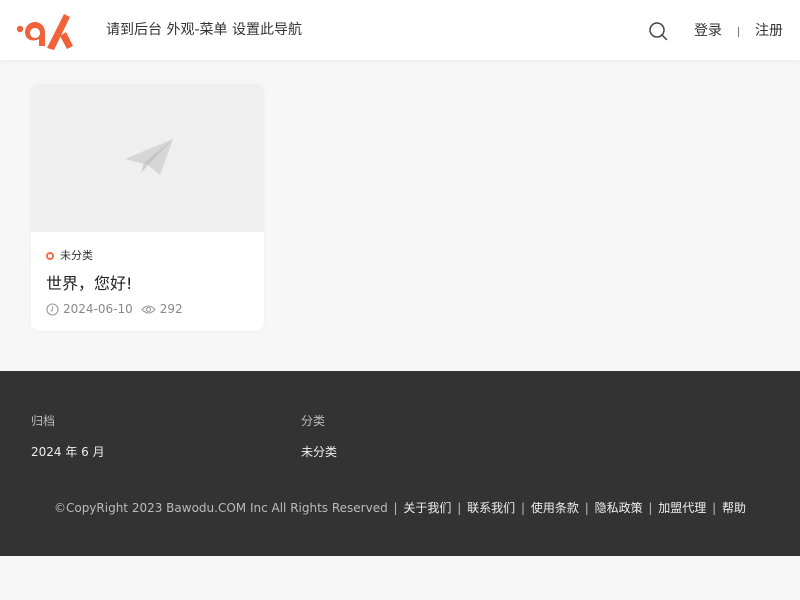  Describe the element at coordinates (491, 508) in the screenshot. I see `footer-link-contact: 联系我们` at that location.